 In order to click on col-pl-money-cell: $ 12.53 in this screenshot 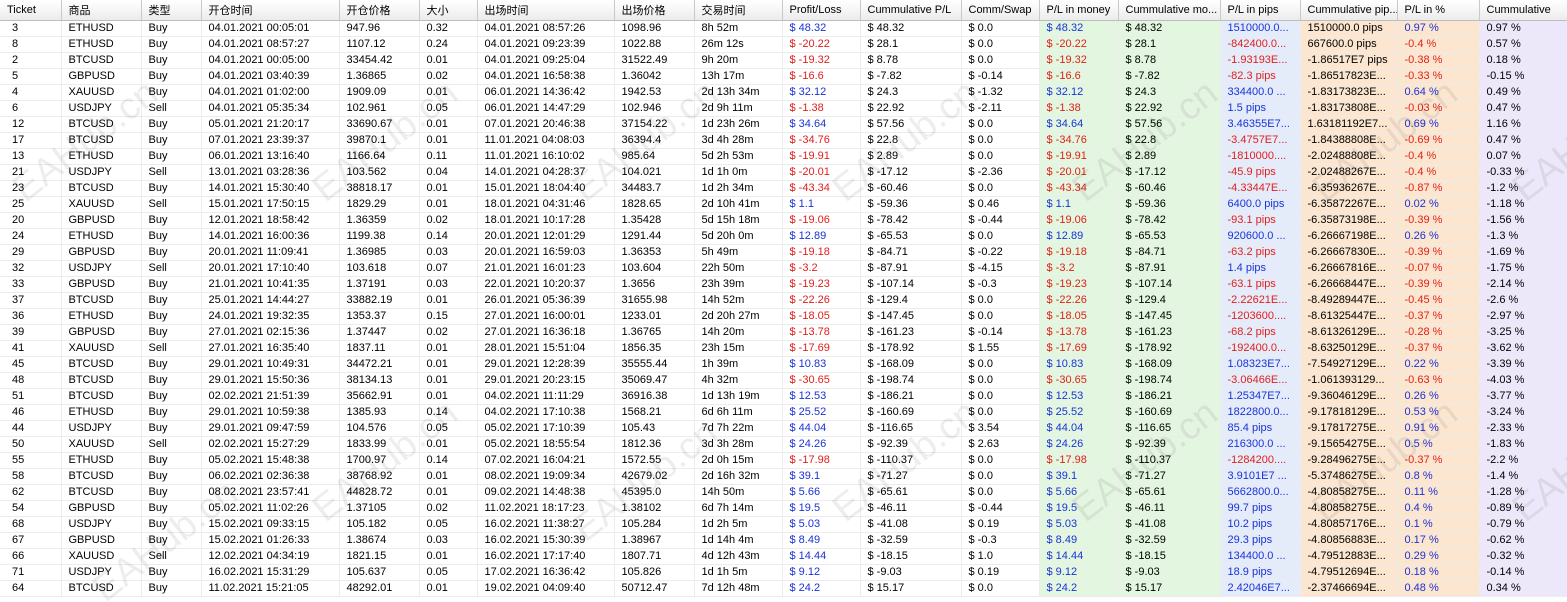, I will do `click(1079, 396)`.